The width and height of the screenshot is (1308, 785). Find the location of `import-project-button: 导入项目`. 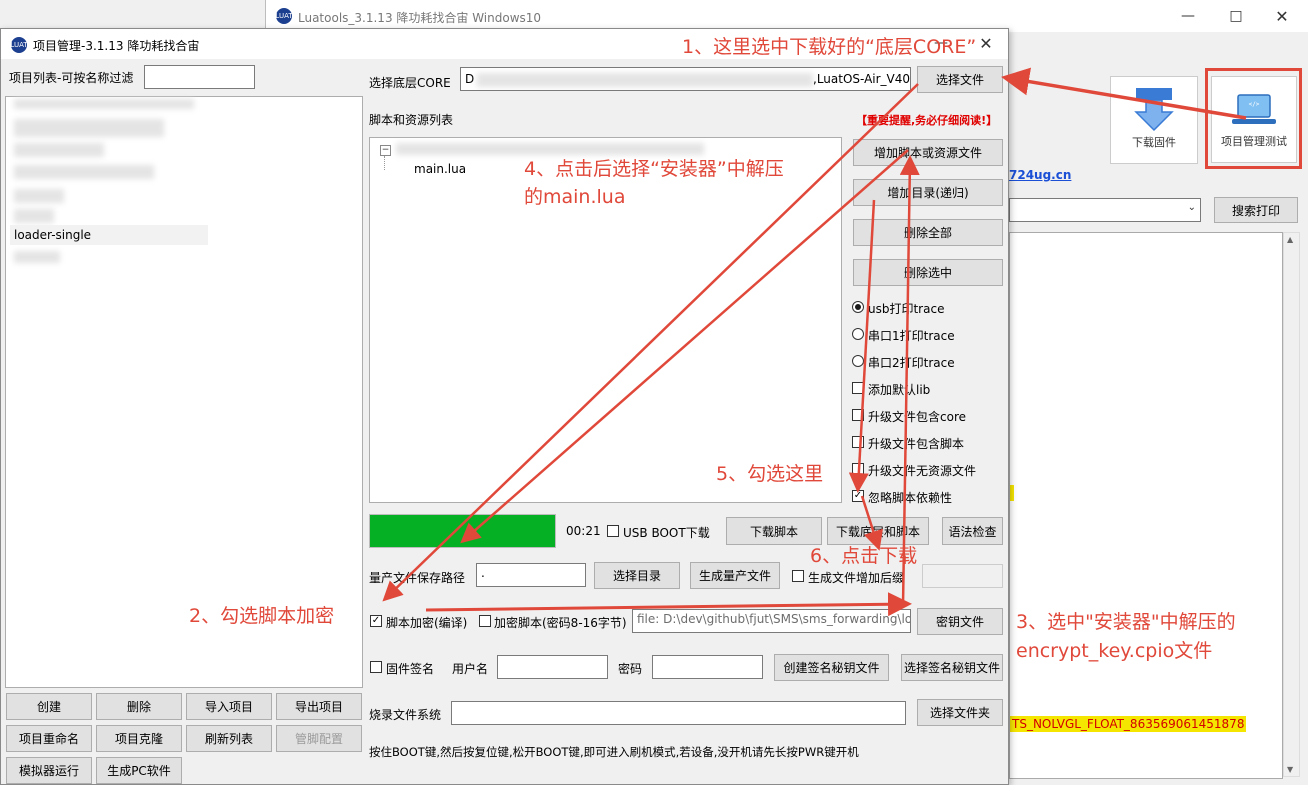

import-project-button: 导入项目 is located at coordinates (229, 706).